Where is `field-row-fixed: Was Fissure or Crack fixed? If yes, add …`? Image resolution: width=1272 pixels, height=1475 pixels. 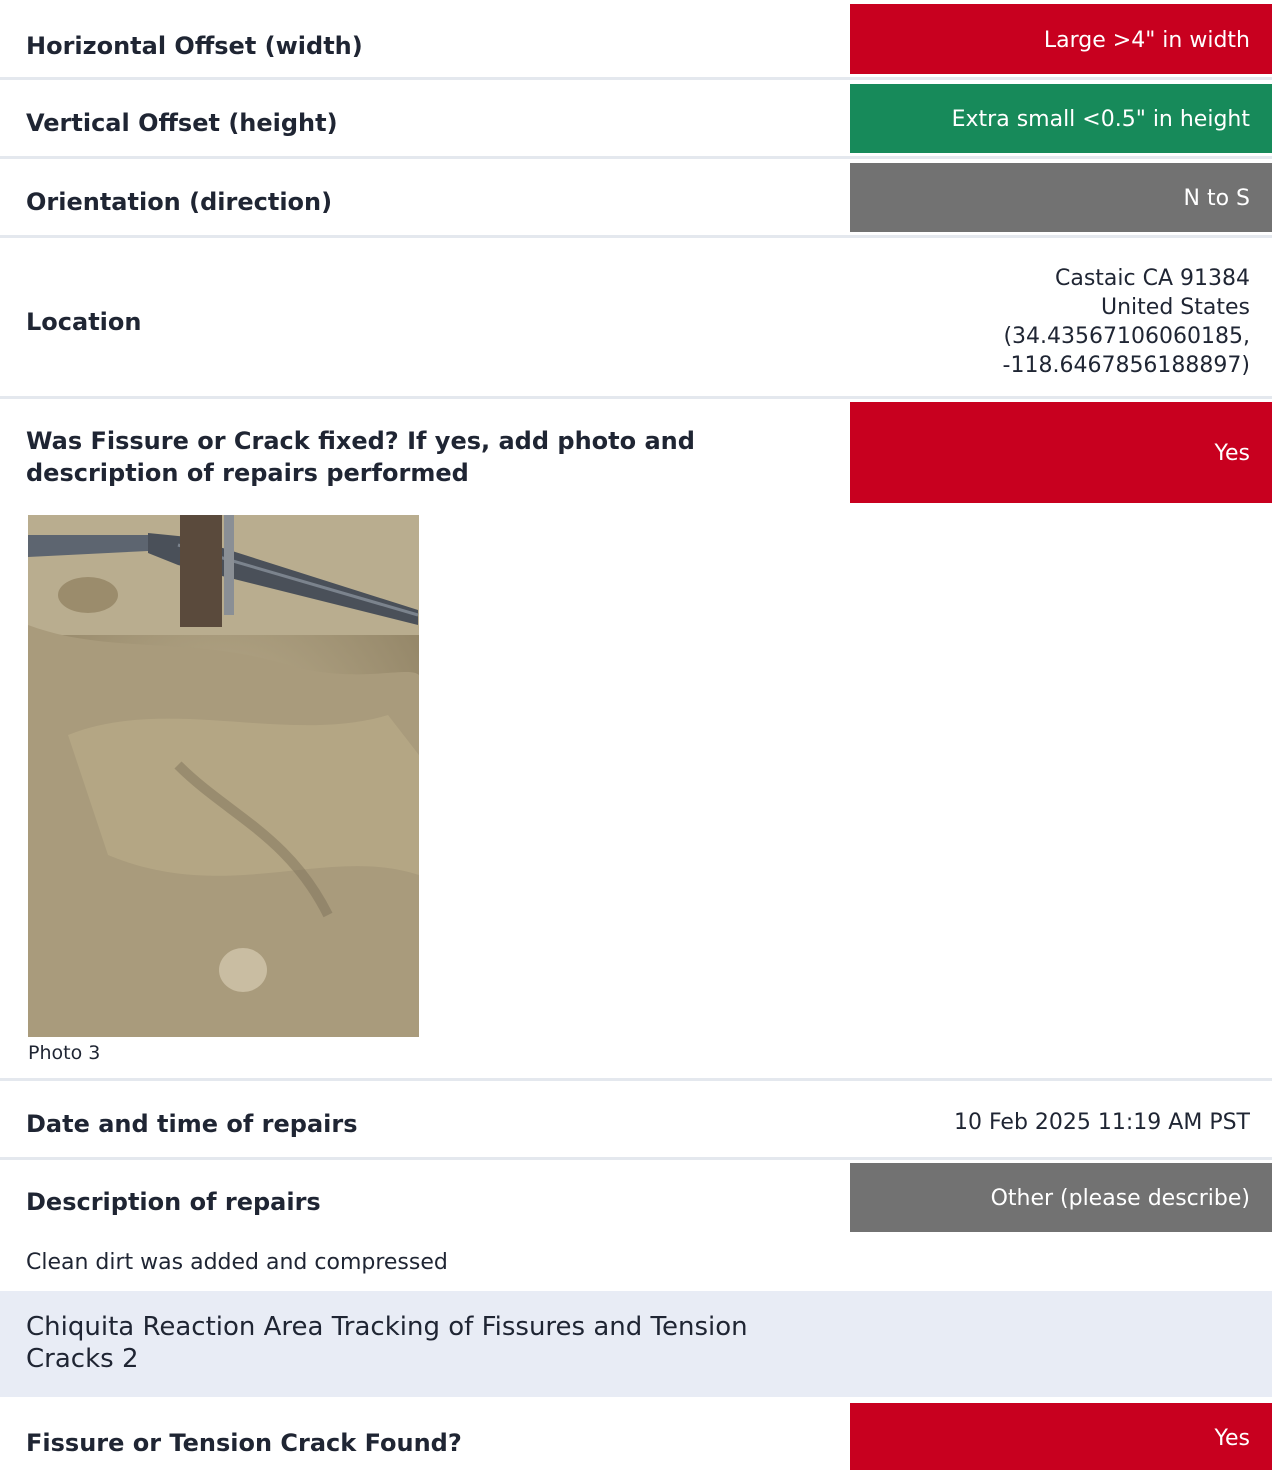 field-row-fixed: Was Fissure or Crack fixed? If yes, add … is located at coordinates (636, 451).